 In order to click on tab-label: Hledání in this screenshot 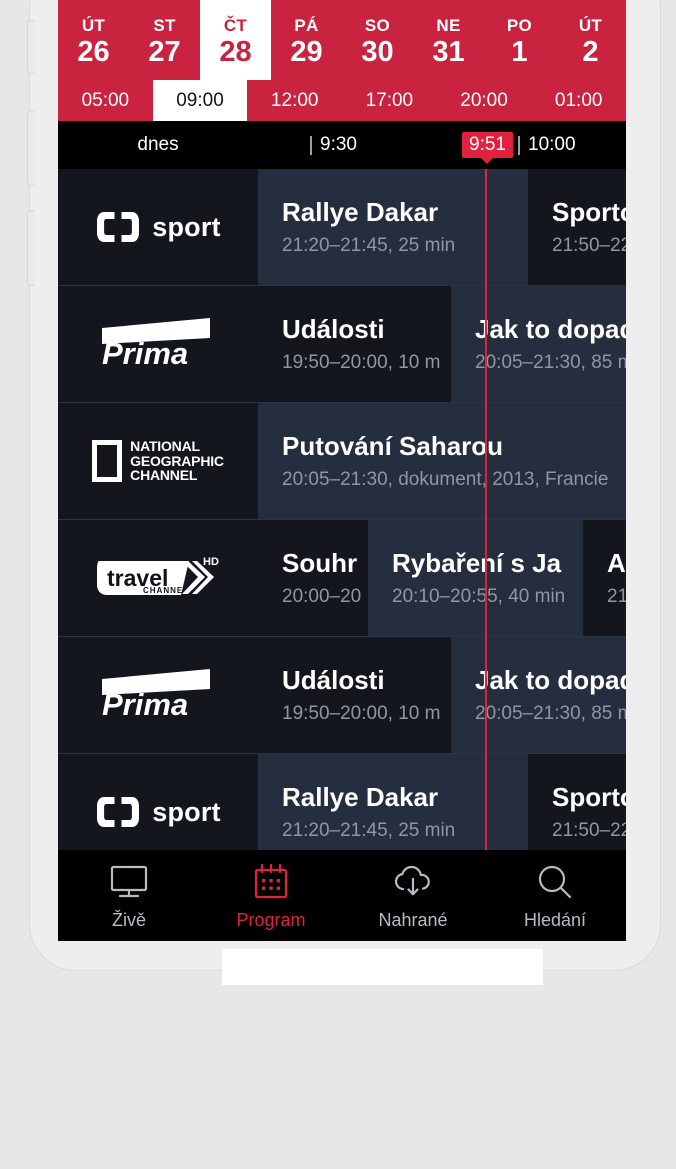, I will do `click(555, 920)`.